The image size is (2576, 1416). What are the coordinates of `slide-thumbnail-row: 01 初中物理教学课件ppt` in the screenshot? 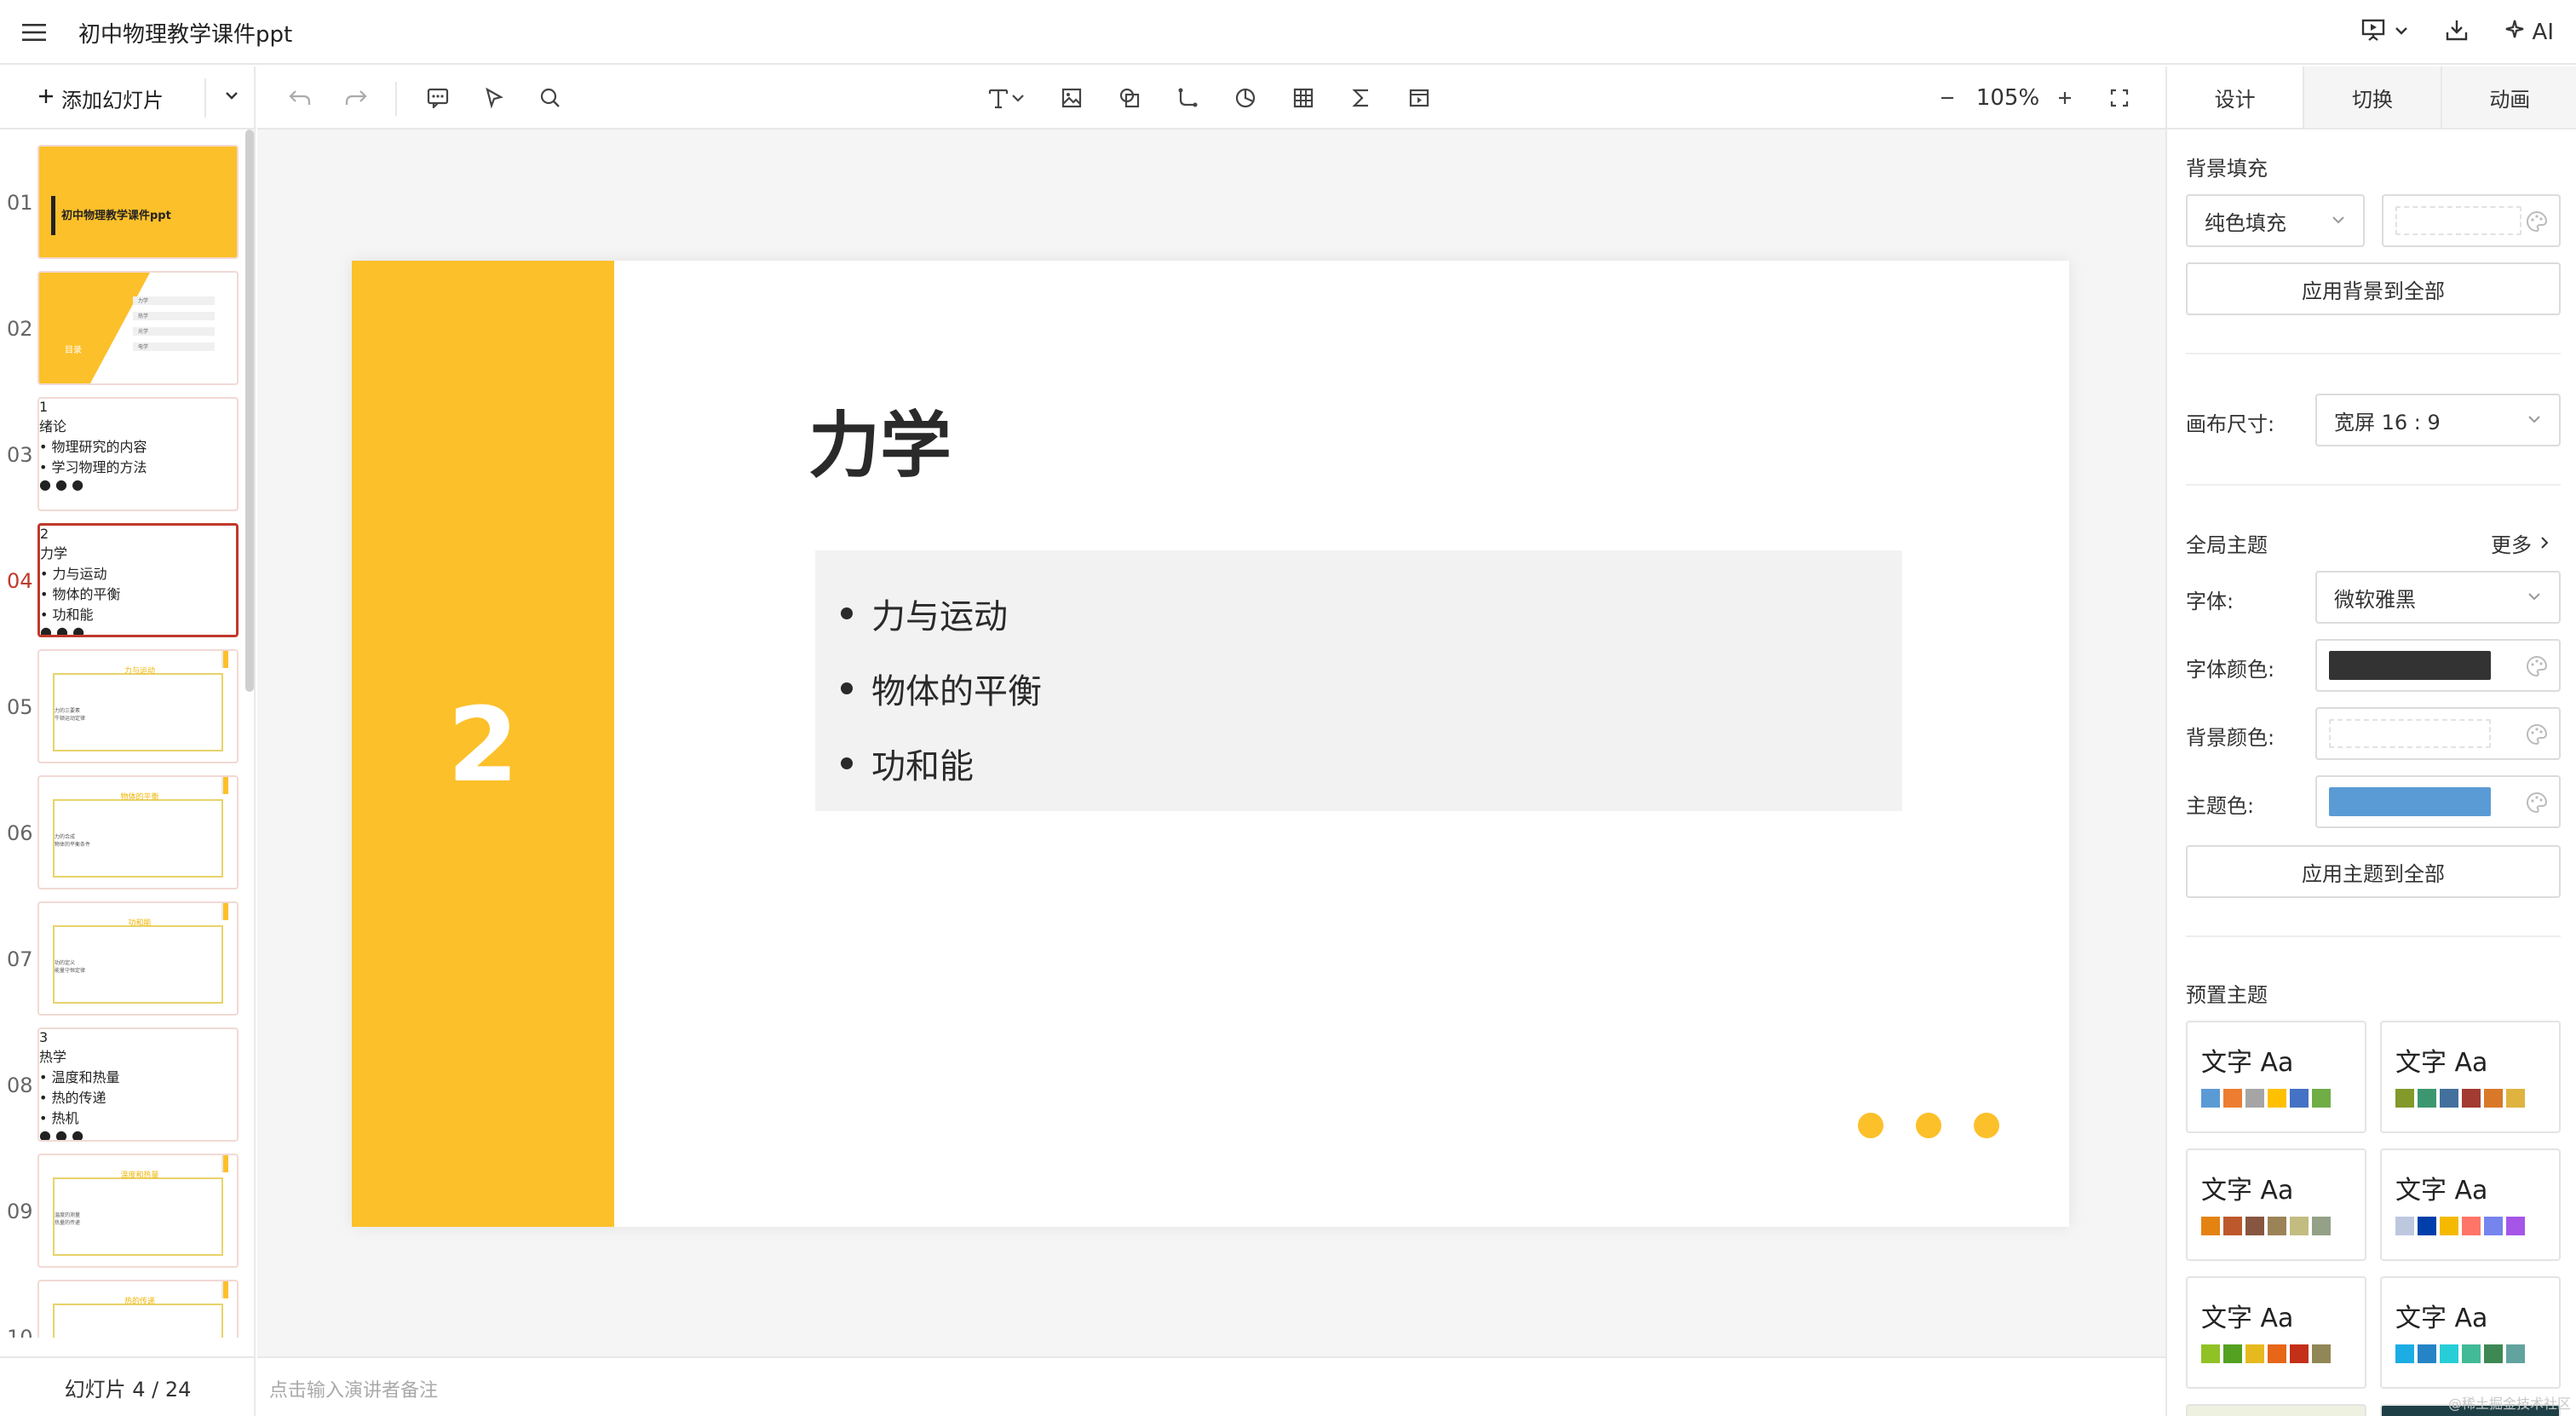 It's located at (128, 203).